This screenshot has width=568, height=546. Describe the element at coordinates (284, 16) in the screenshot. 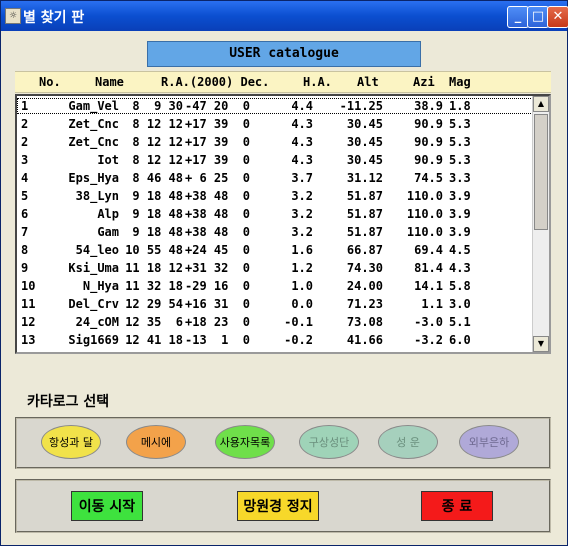

I see `title-bar: ☼ 별 찾기 판 _ □ ✕` at that location.